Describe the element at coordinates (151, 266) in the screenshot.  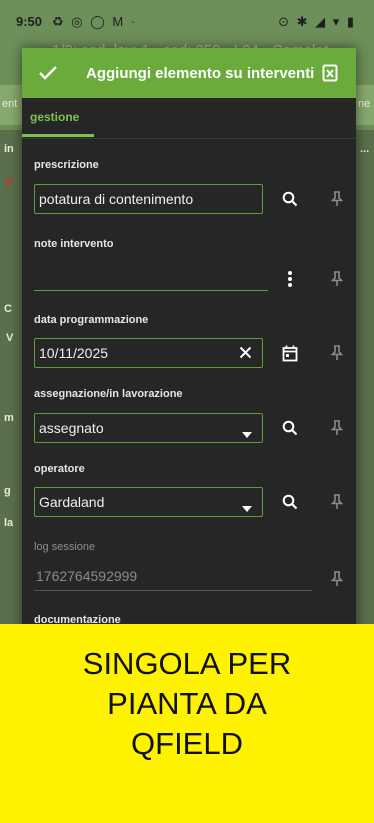
I see `note-value` at that location.